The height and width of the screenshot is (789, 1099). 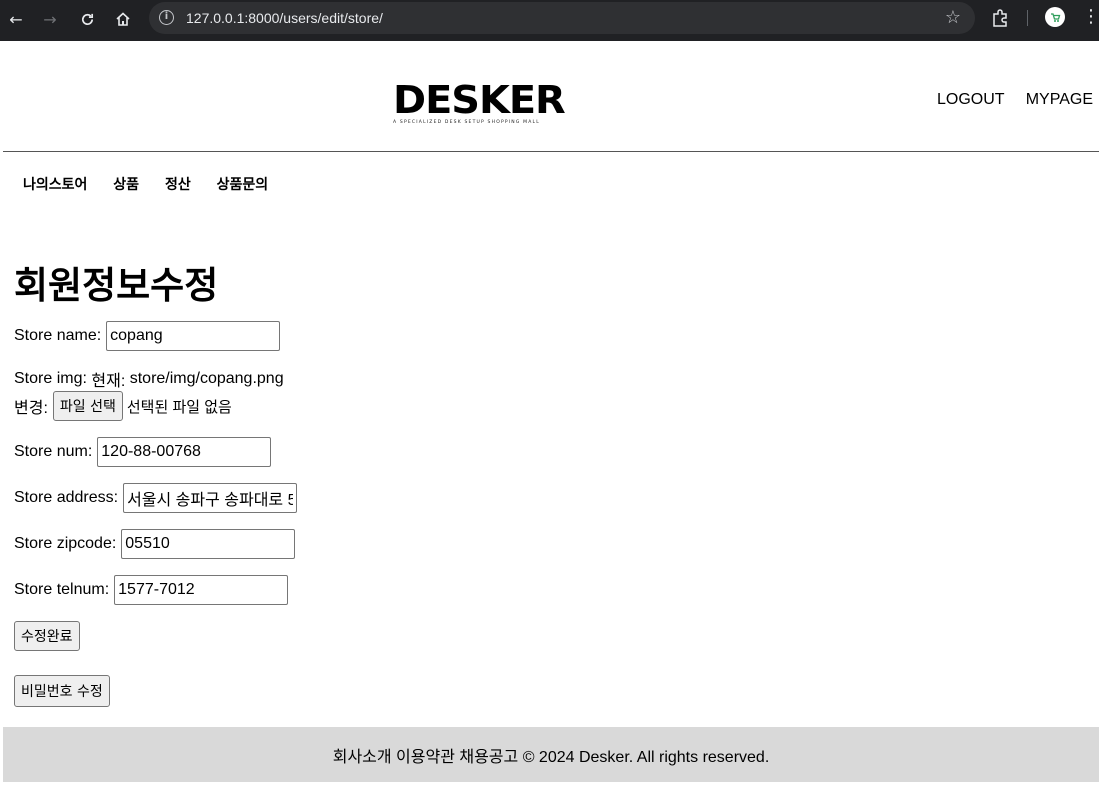 I want to click on change-password-button: 비밀번호 수정, so click(x=62, y=691).